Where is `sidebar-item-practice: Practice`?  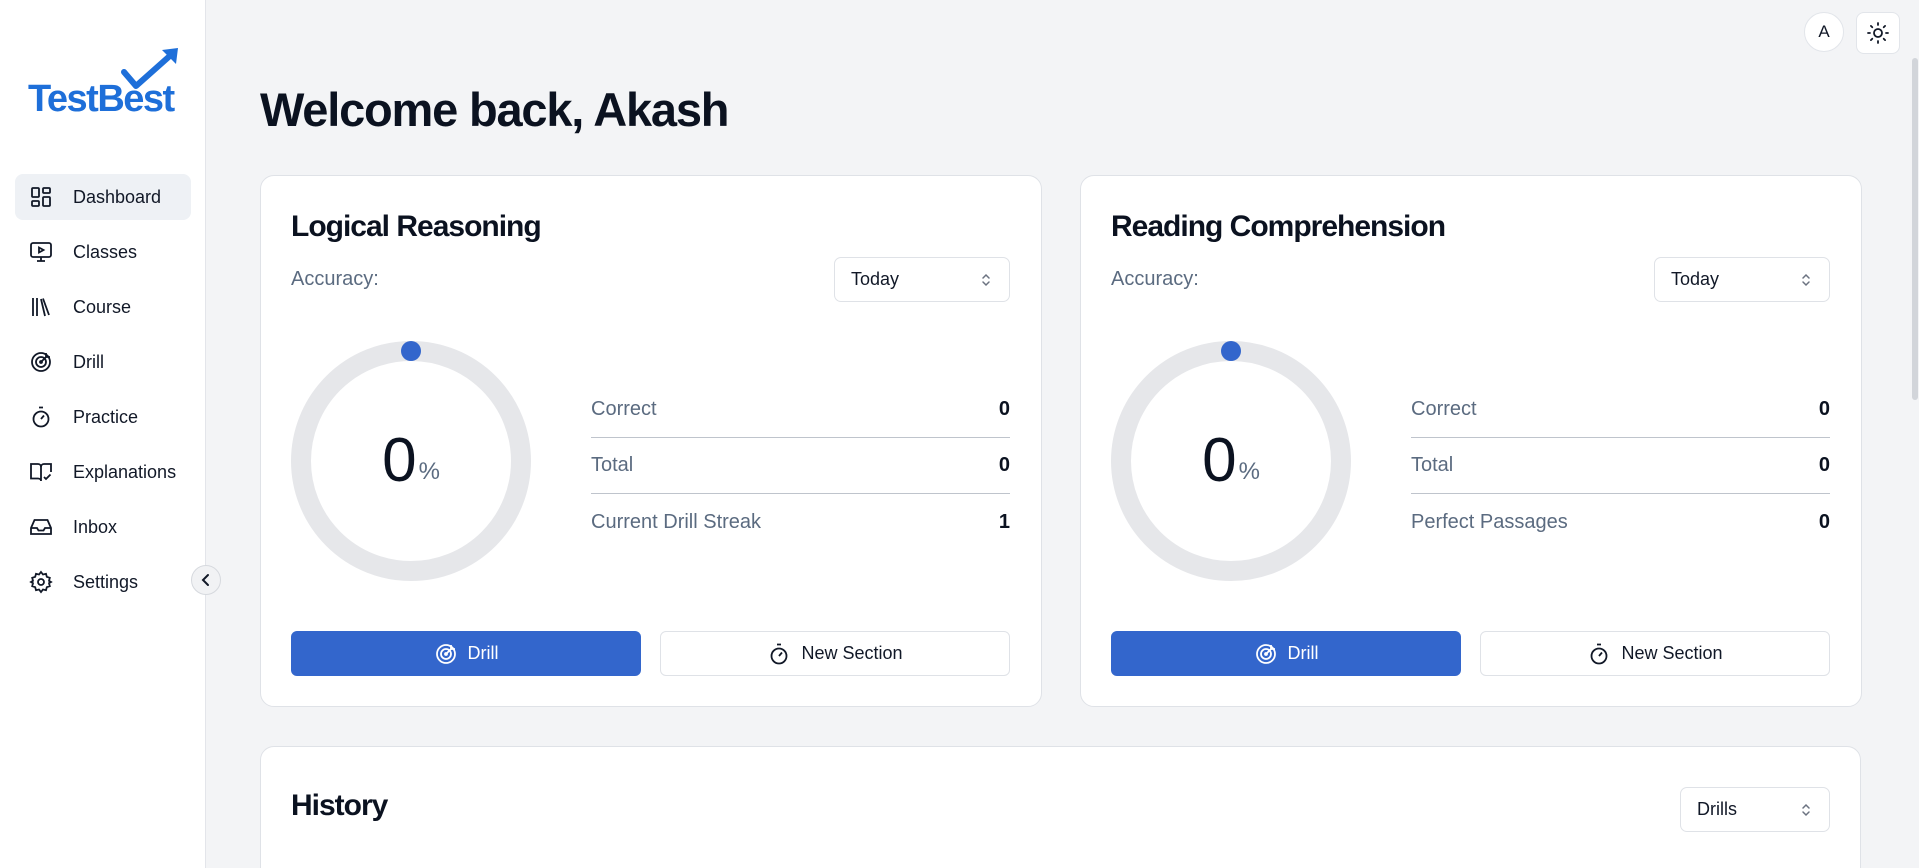 sidebar-item-practice: Practice is located at coordinates (103, 417).